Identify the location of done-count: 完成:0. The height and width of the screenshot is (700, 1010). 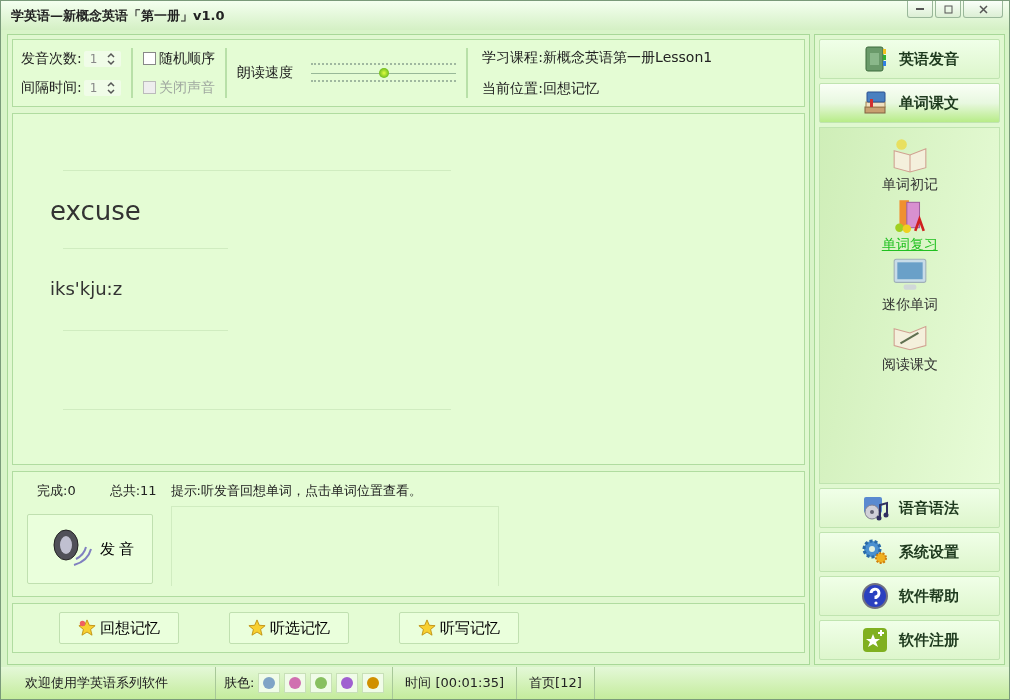
(56, 491).